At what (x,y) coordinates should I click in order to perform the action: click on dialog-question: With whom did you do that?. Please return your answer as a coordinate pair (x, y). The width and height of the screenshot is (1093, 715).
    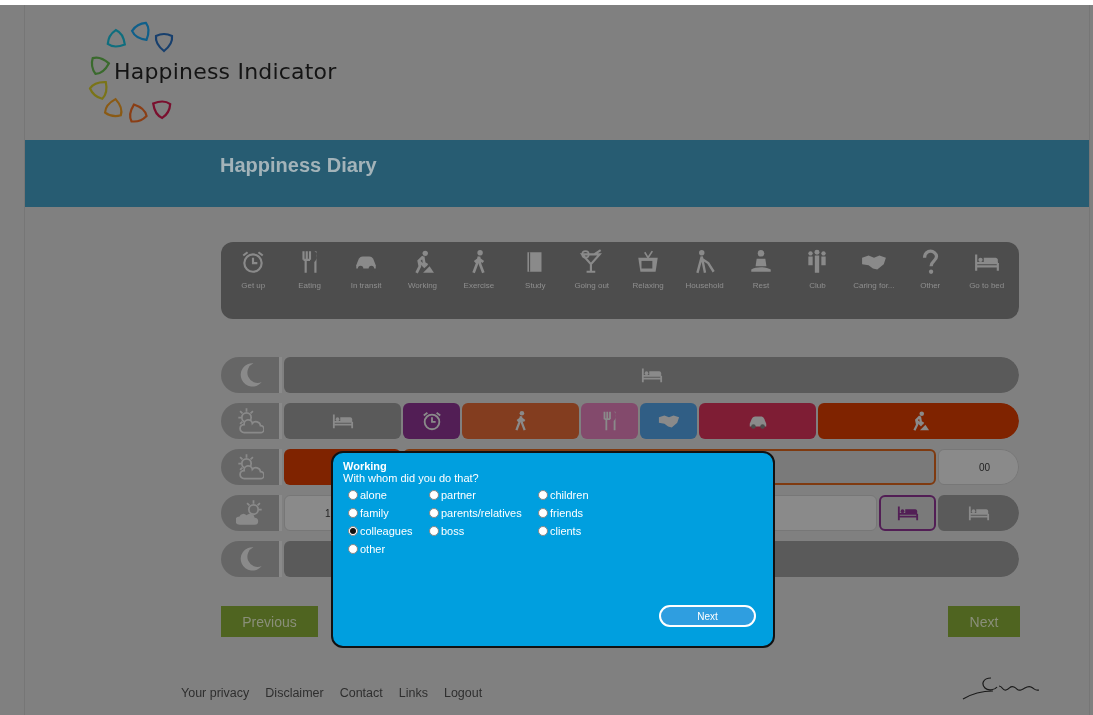
    Looking at the image, I should click on (411, 478).